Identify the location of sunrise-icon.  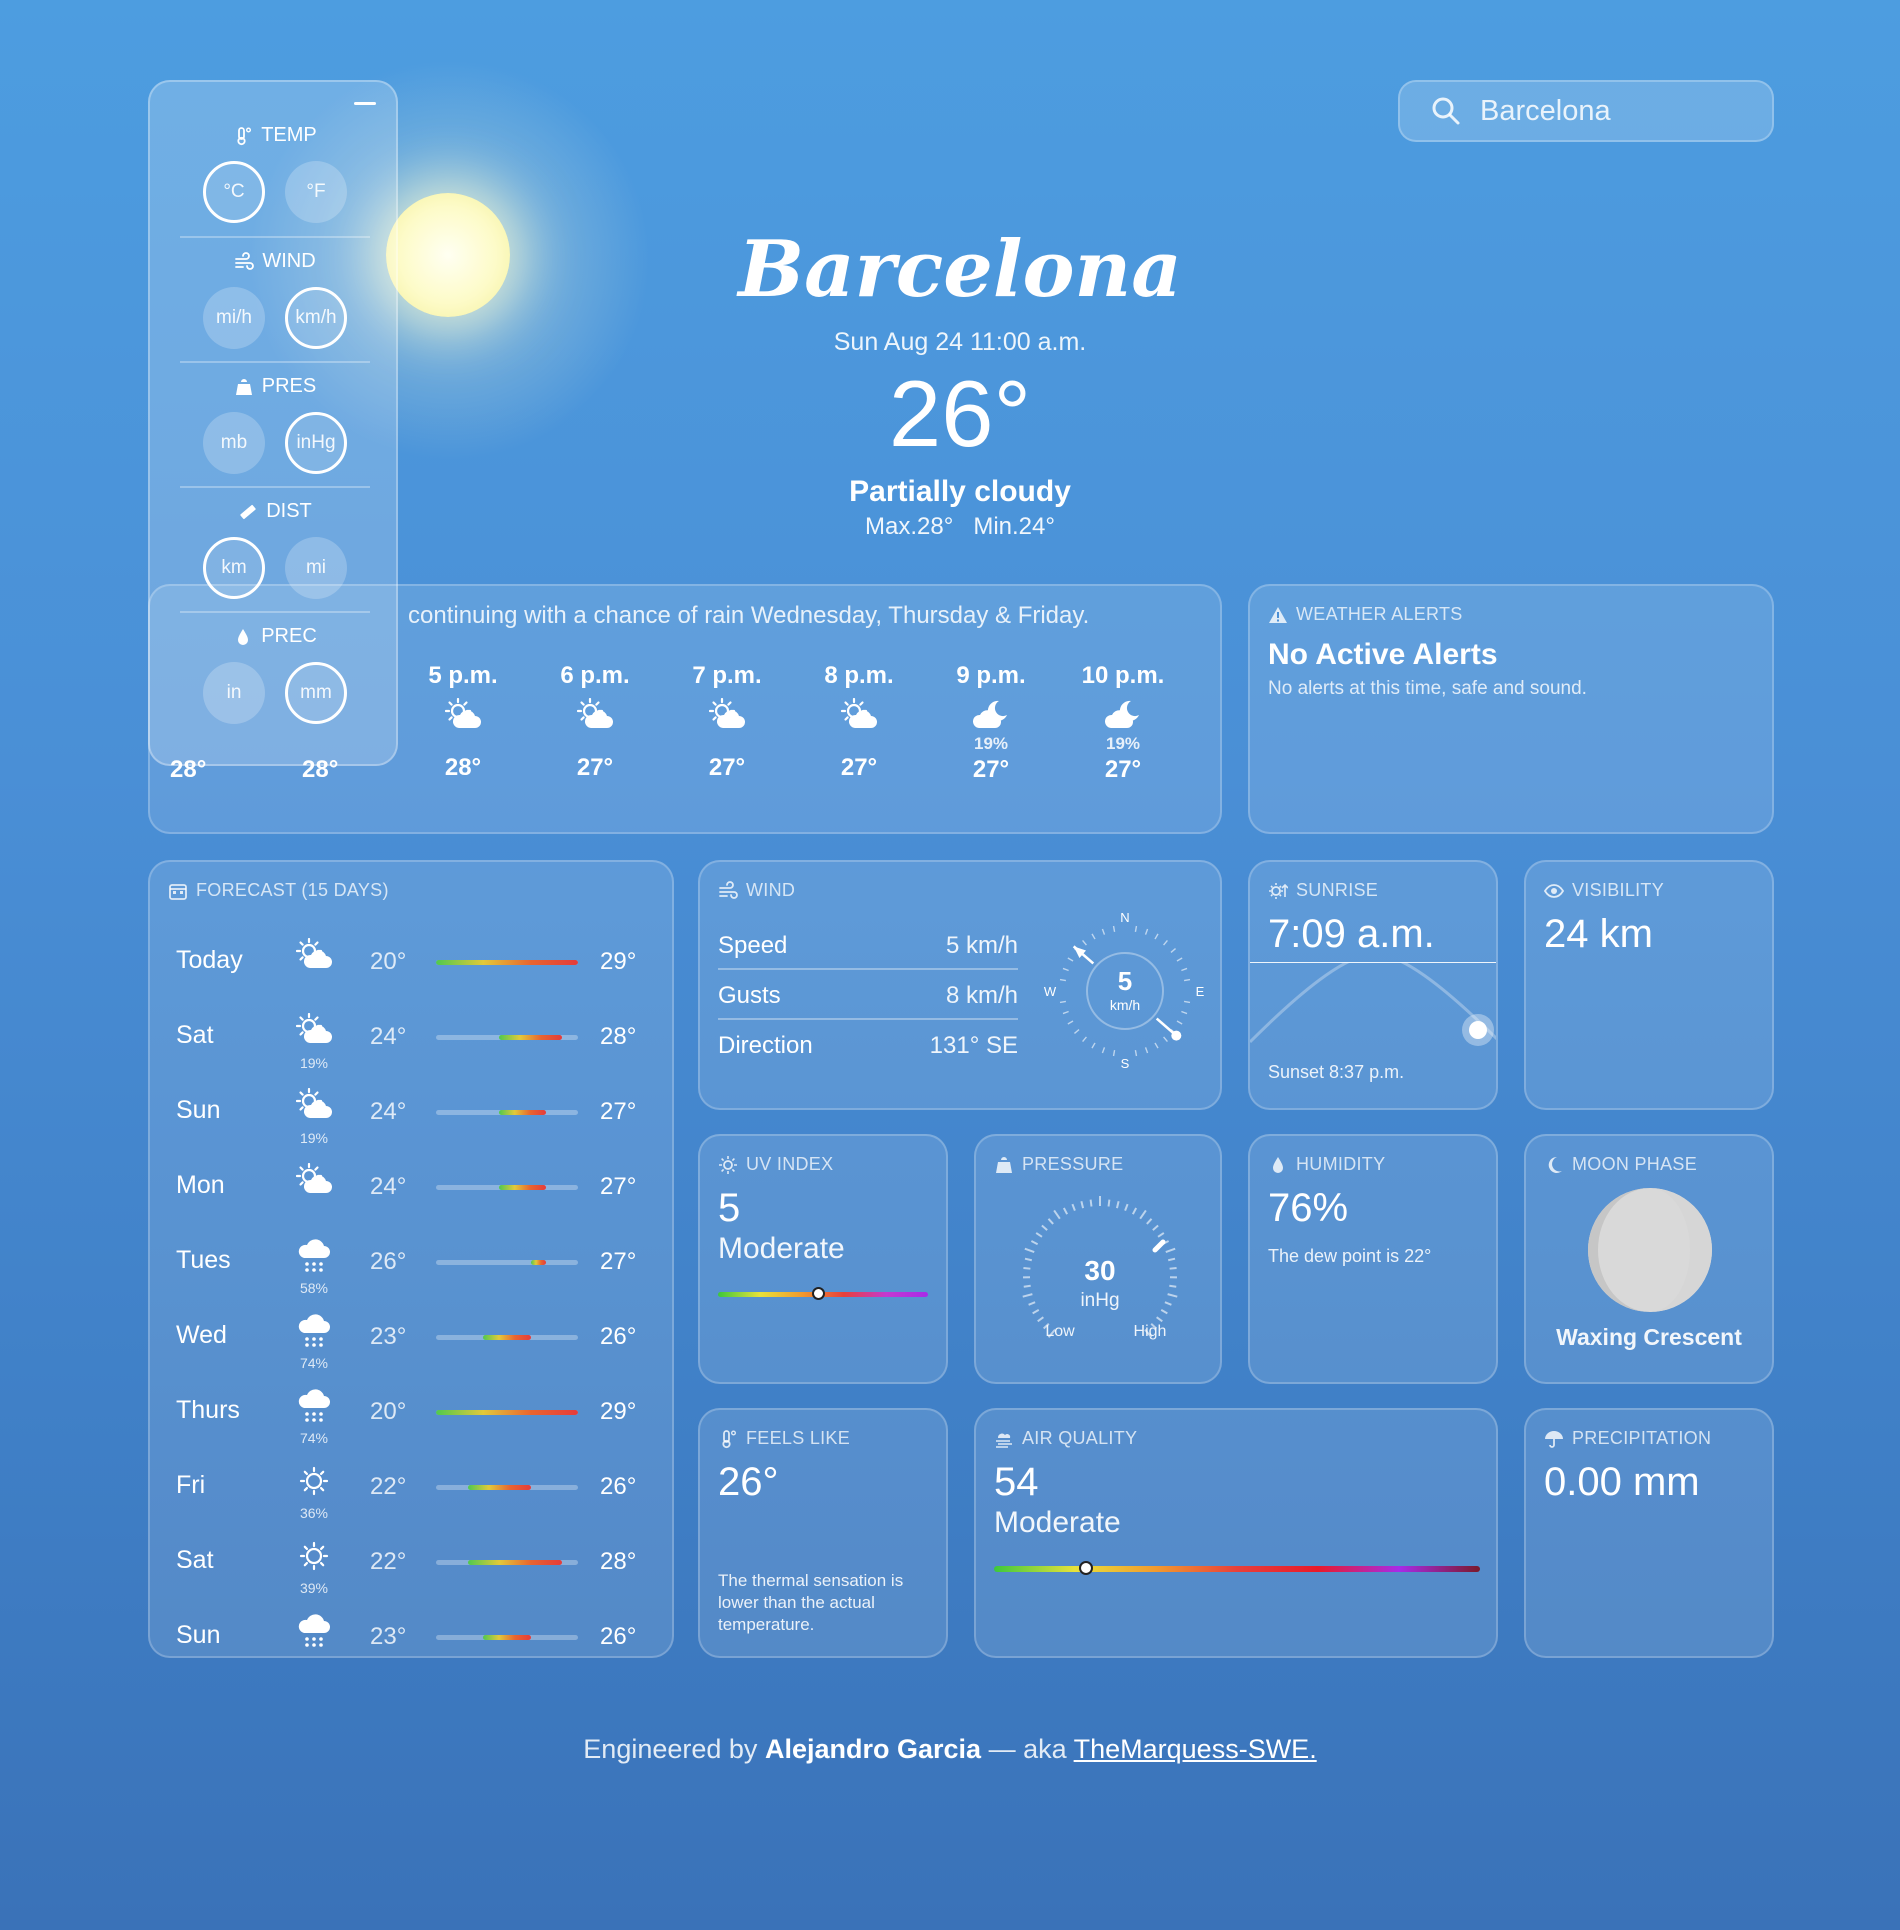
(1278, 890).